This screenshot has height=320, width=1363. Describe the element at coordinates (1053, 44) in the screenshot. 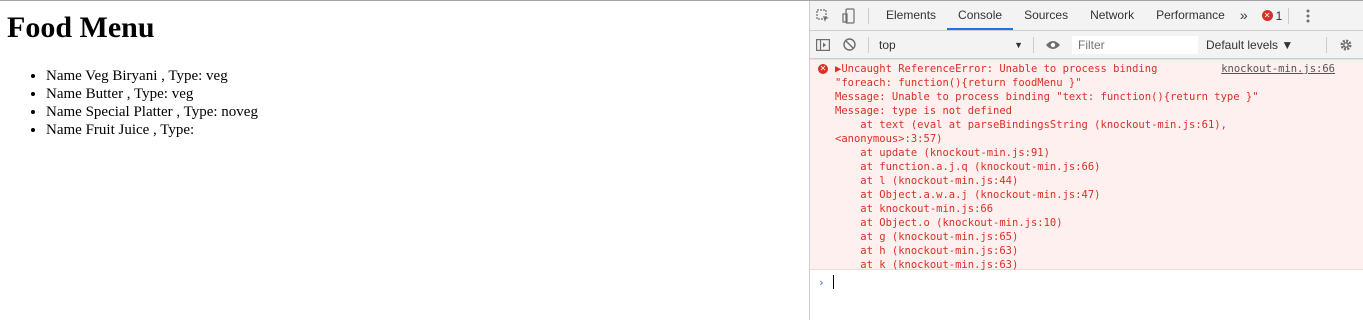

I see `eye-icon` at that location.